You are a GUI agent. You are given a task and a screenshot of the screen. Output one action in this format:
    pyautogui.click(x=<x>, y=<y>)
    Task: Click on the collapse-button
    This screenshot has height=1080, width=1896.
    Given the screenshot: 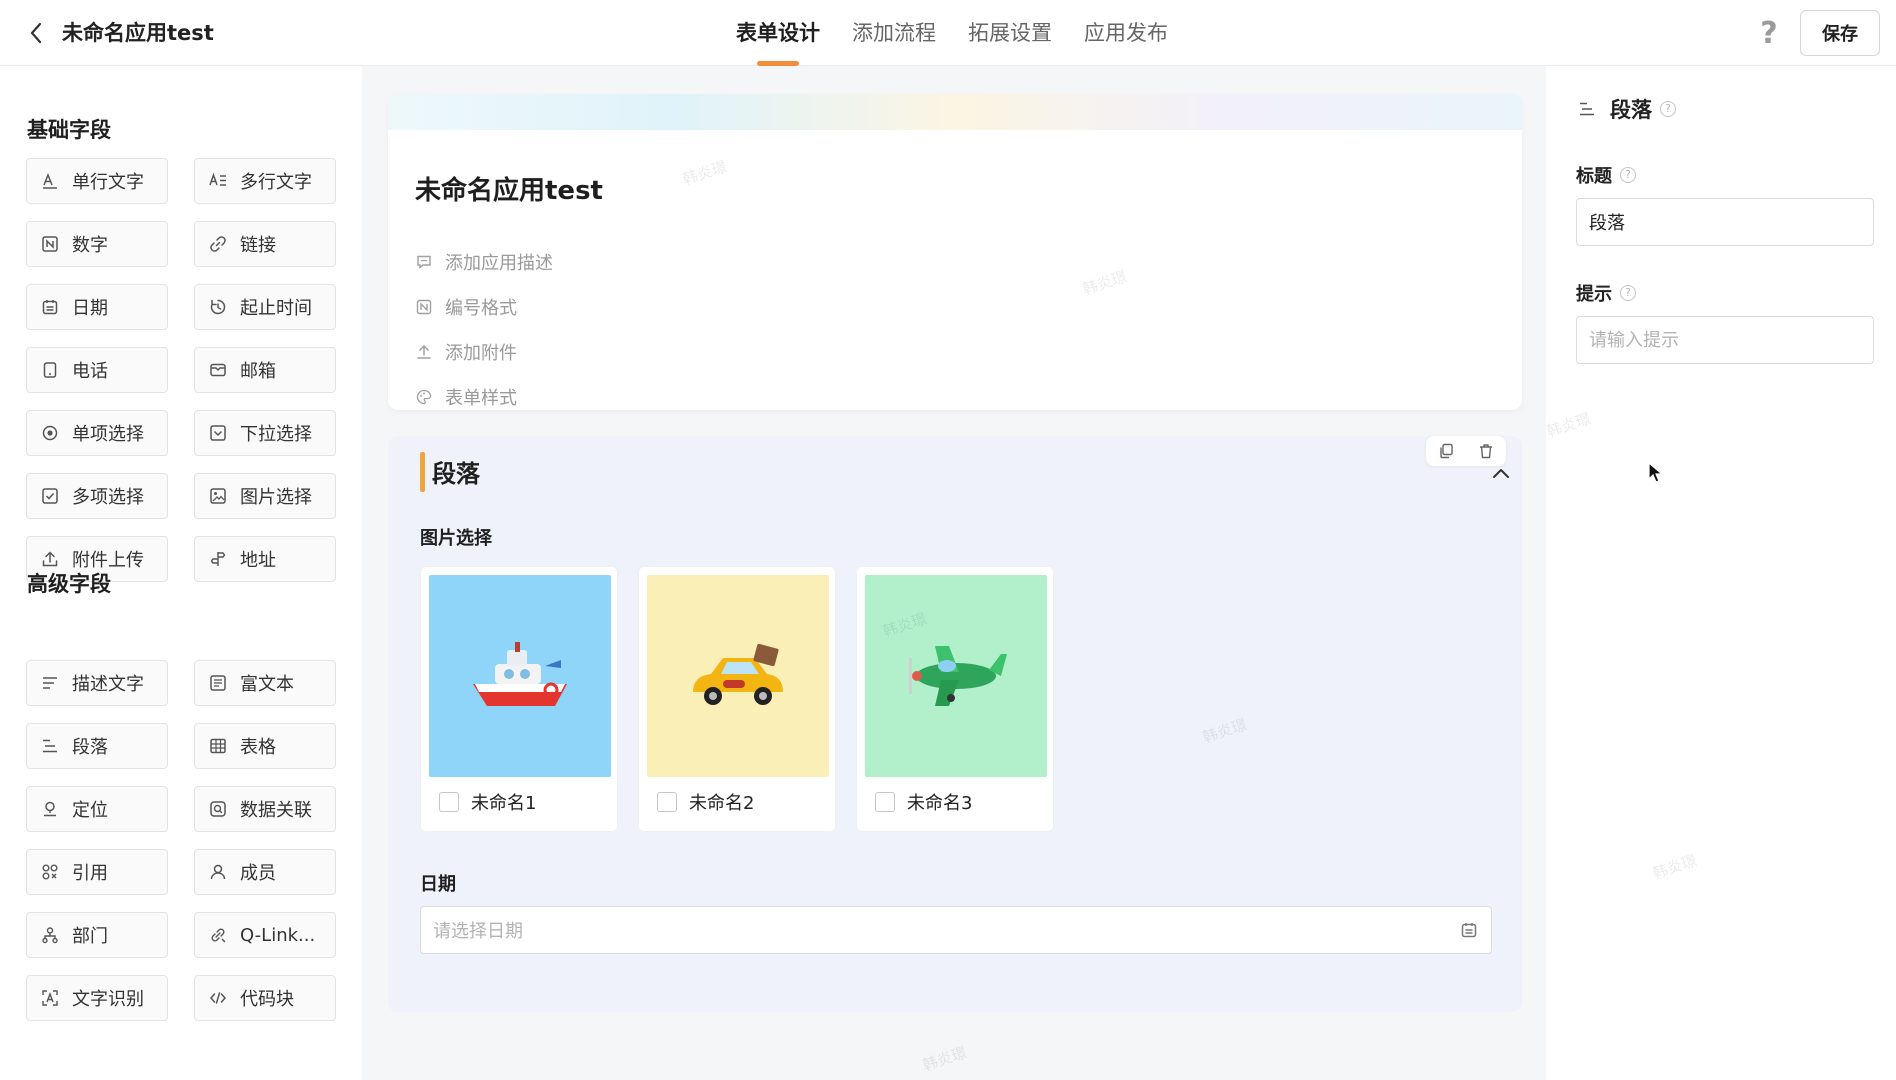 What is the action you would take?
    pyautogui.click(x=1501, y=473)
    